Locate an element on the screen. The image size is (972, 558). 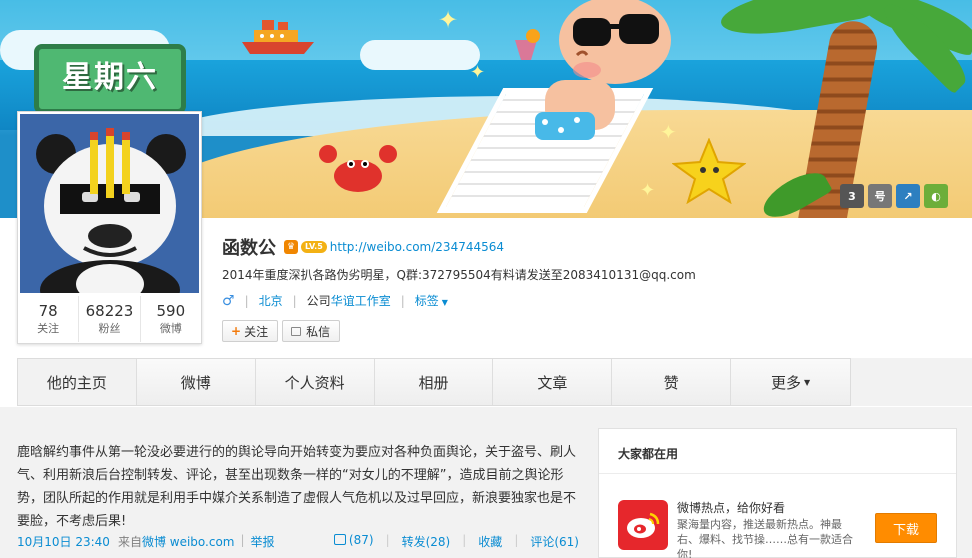
stat-number: 590 is located at coordinates (171, 311).